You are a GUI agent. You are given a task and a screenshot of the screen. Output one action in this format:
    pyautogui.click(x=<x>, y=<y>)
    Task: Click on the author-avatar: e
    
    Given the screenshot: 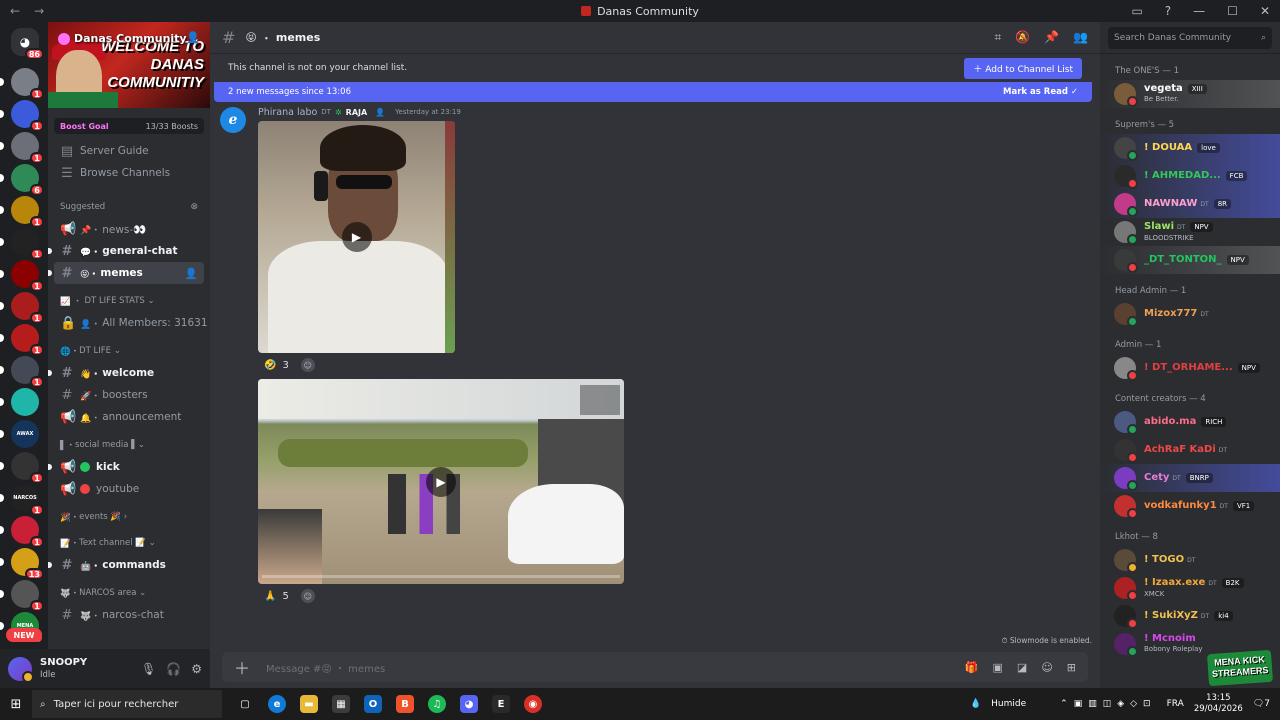 What is the action you would take?
    pyautogui.click(x=233, y=120)
    